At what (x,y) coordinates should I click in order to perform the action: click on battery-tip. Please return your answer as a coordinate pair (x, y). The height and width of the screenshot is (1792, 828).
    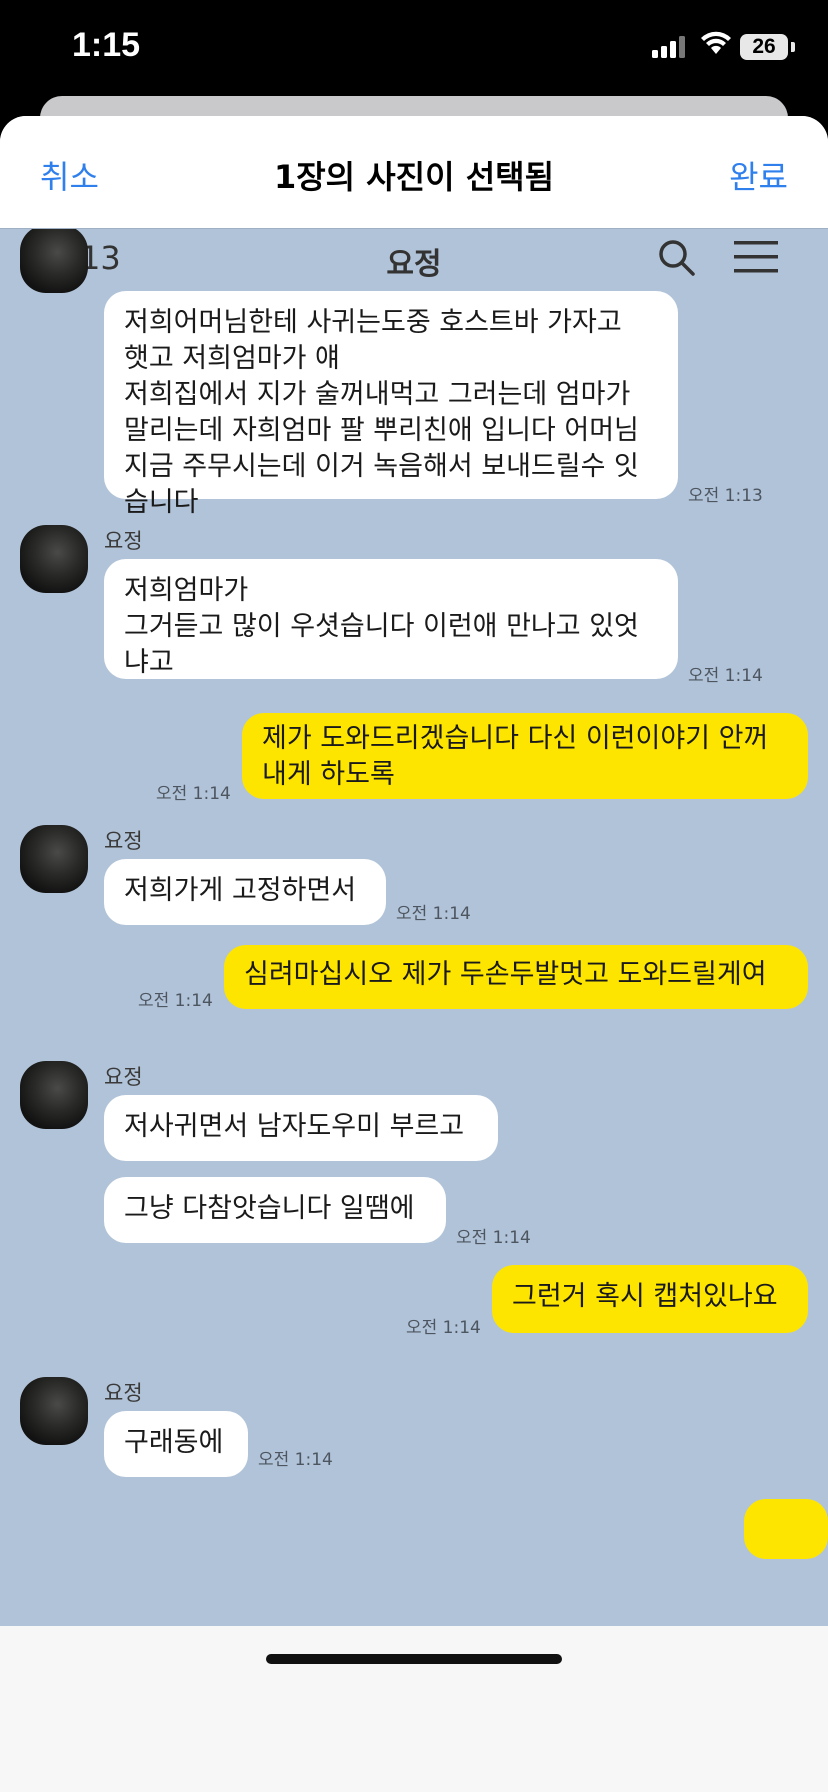
    Looking at the image, I should click on (793, 47).